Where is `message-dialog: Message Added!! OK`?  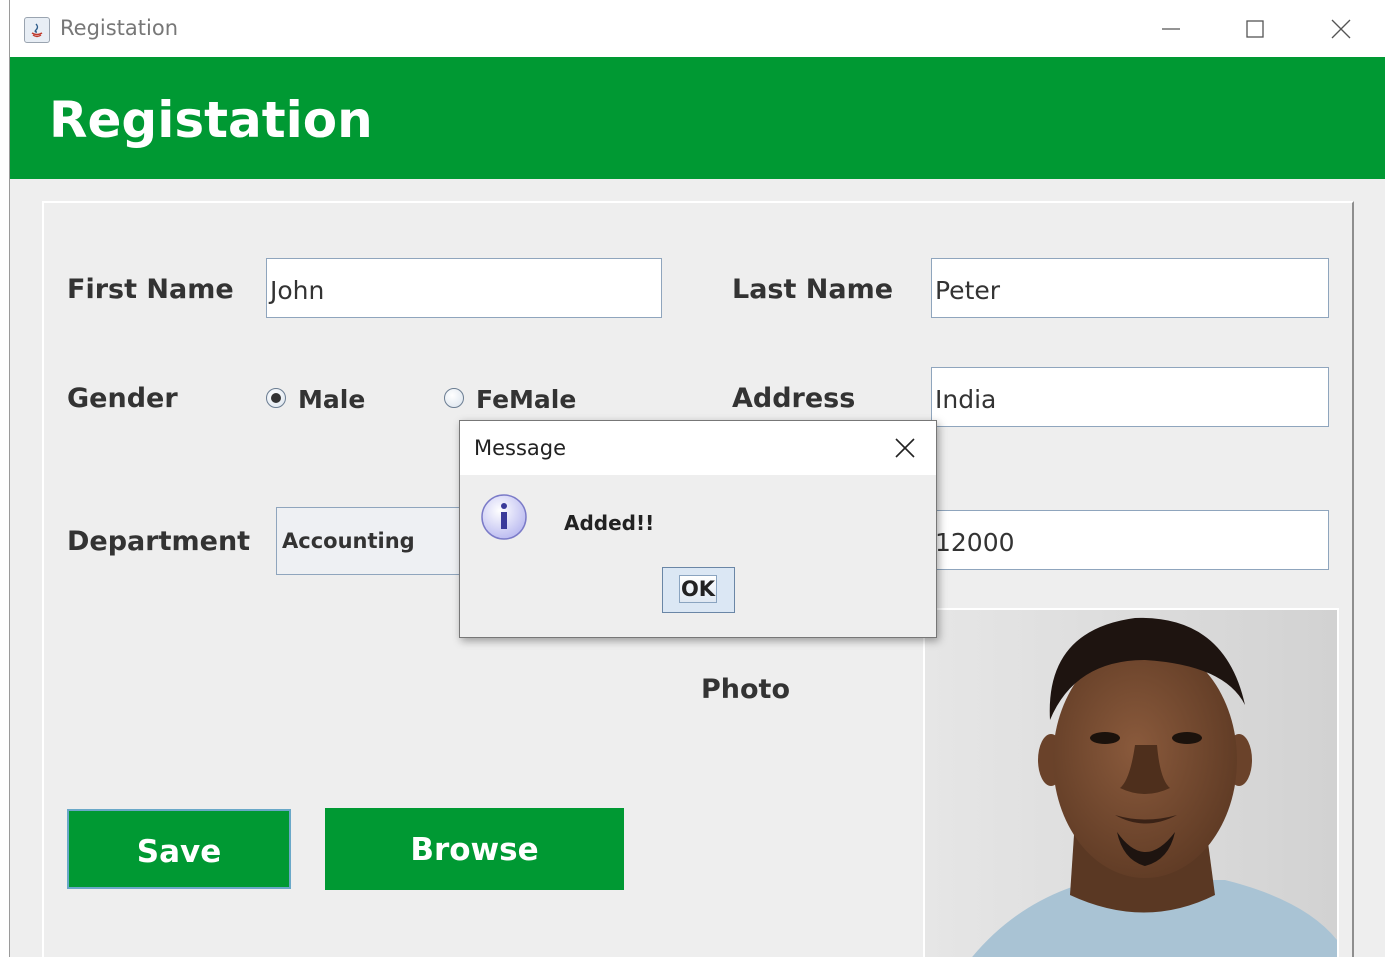 message-dialog: Message Added!! OK is located at coordinates (698, 529).